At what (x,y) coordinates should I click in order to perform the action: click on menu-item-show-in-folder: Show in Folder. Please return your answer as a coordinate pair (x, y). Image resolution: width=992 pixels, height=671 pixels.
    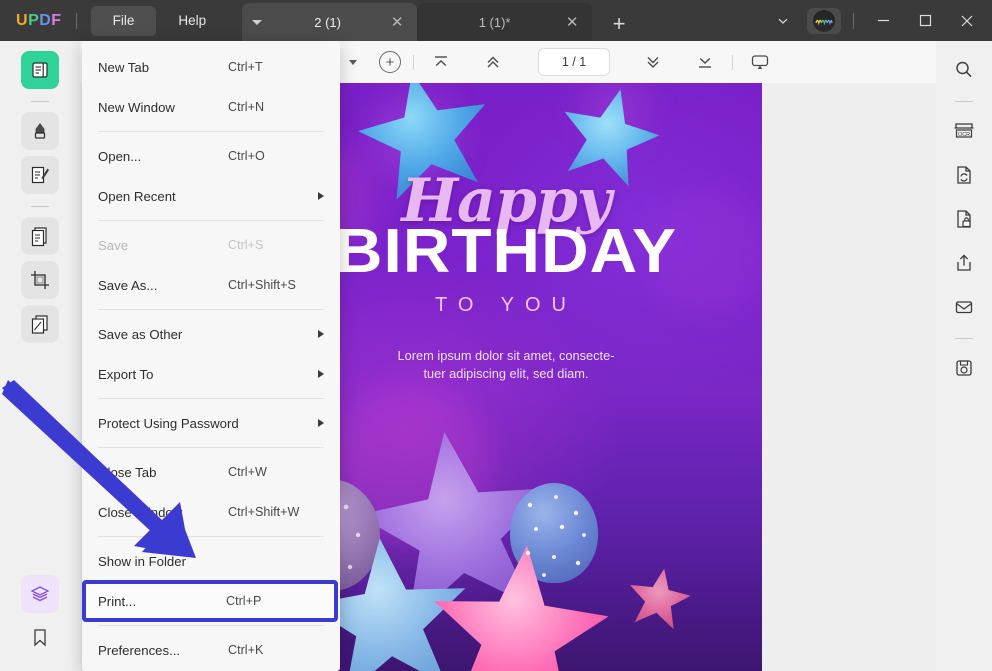
    Looking at the image, I should click on (211, 561).